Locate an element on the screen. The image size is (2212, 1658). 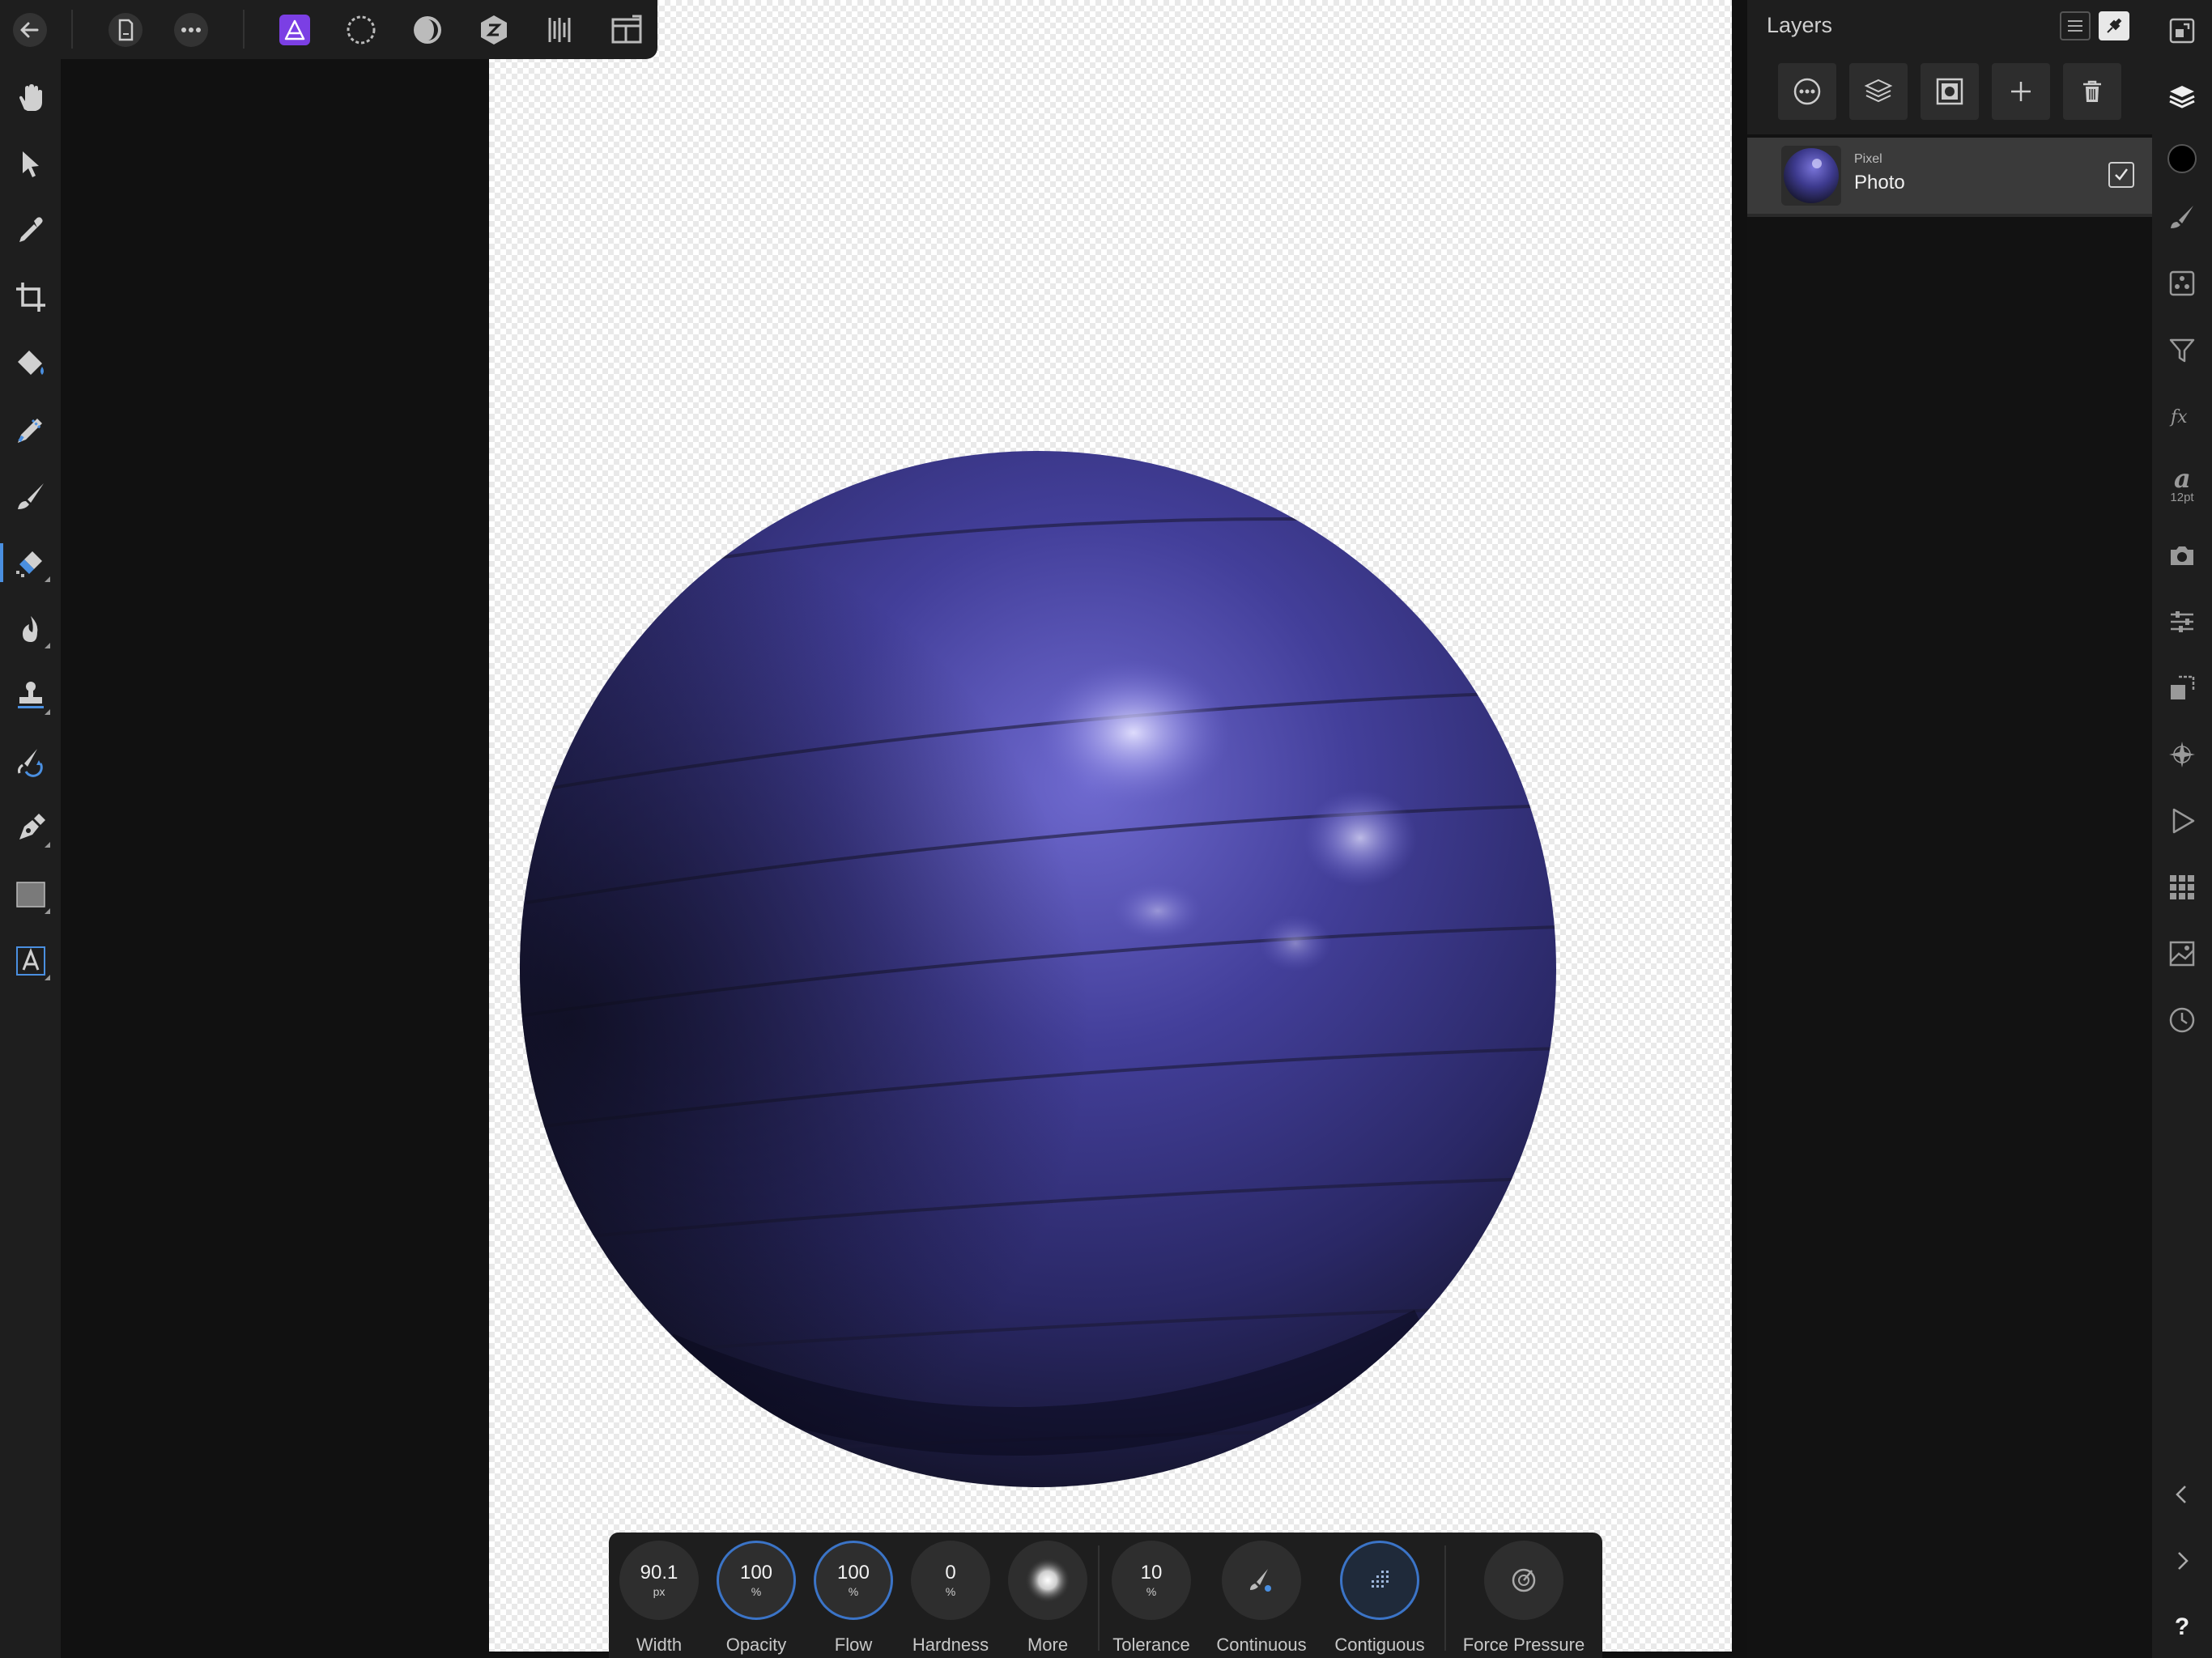
context-separator is located at coordinates (1099, 1598).